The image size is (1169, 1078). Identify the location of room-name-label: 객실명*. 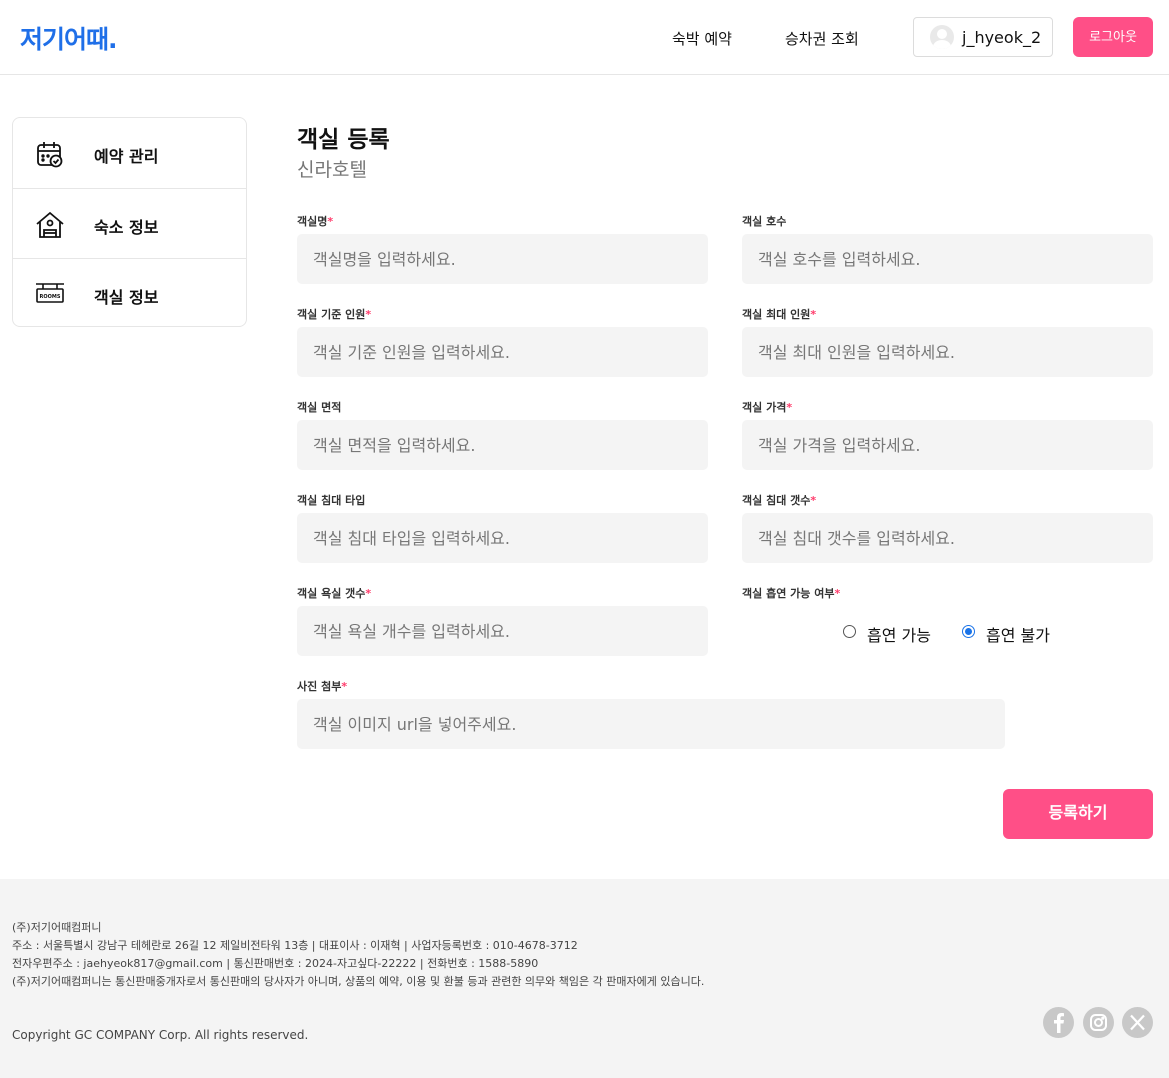
(315, 221).